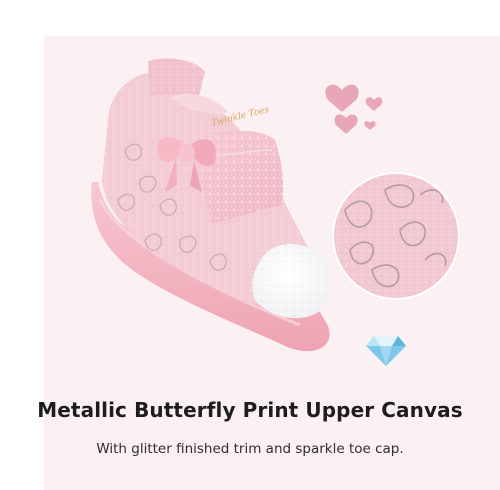  I want to click on detail-circle, so click(396, 236).